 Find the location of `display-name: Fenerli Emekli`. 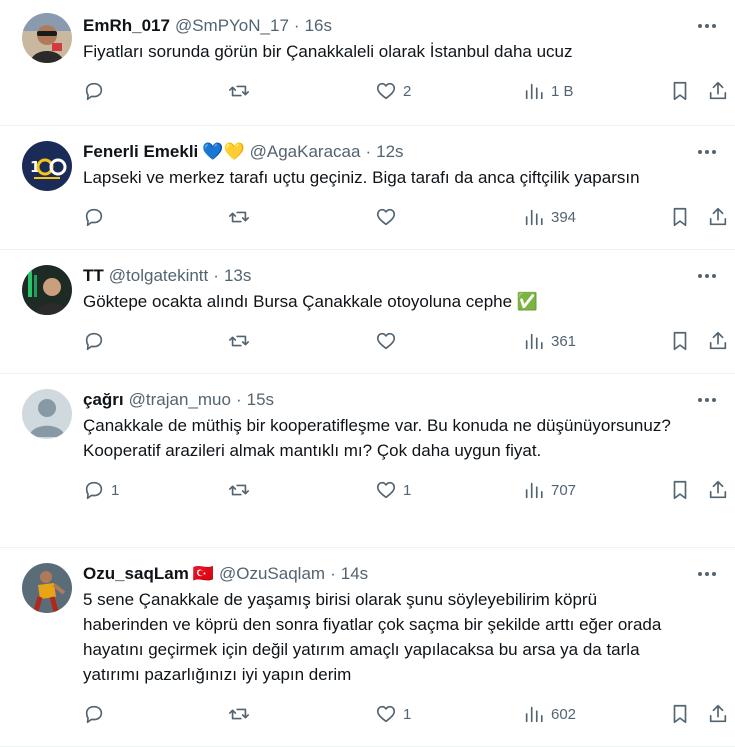

display-name: Fenerli Emekli is located at coordinates (140, 152).